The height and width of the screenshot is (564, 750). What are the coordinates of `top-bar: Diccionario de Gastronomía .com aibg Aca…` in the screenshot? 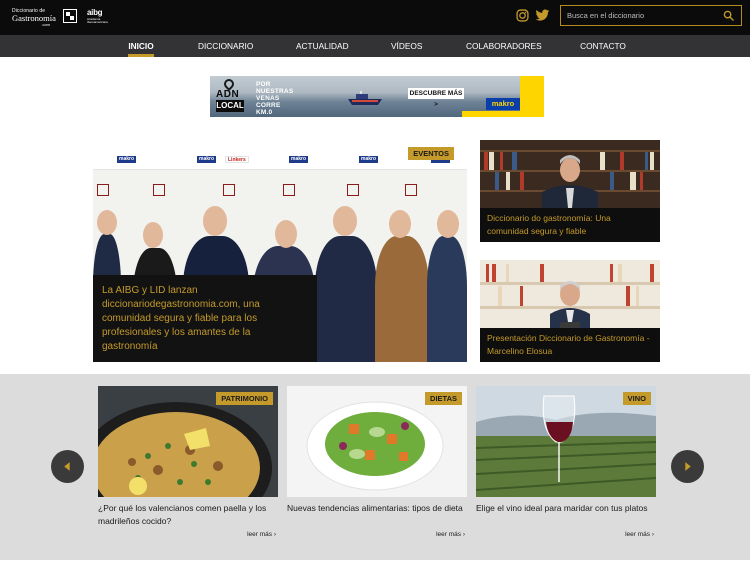 It's located at (375, 17).